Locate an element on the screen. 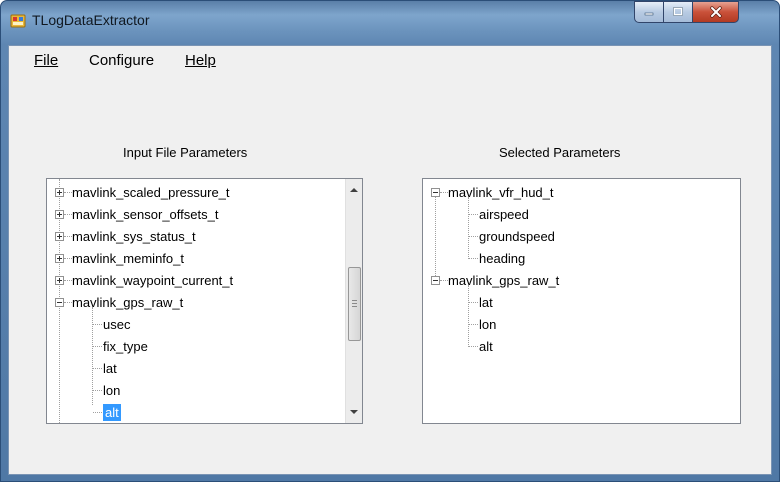 The height and width of the screenshot is (482, 780). scroll-down-icon is located at coordinates (354, 412).